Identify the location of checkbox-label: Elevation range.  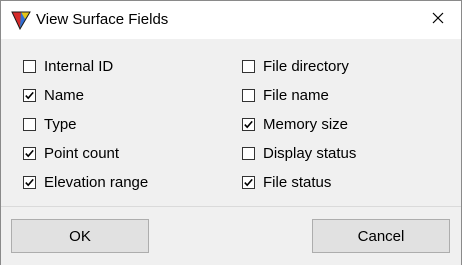
(96, 182).